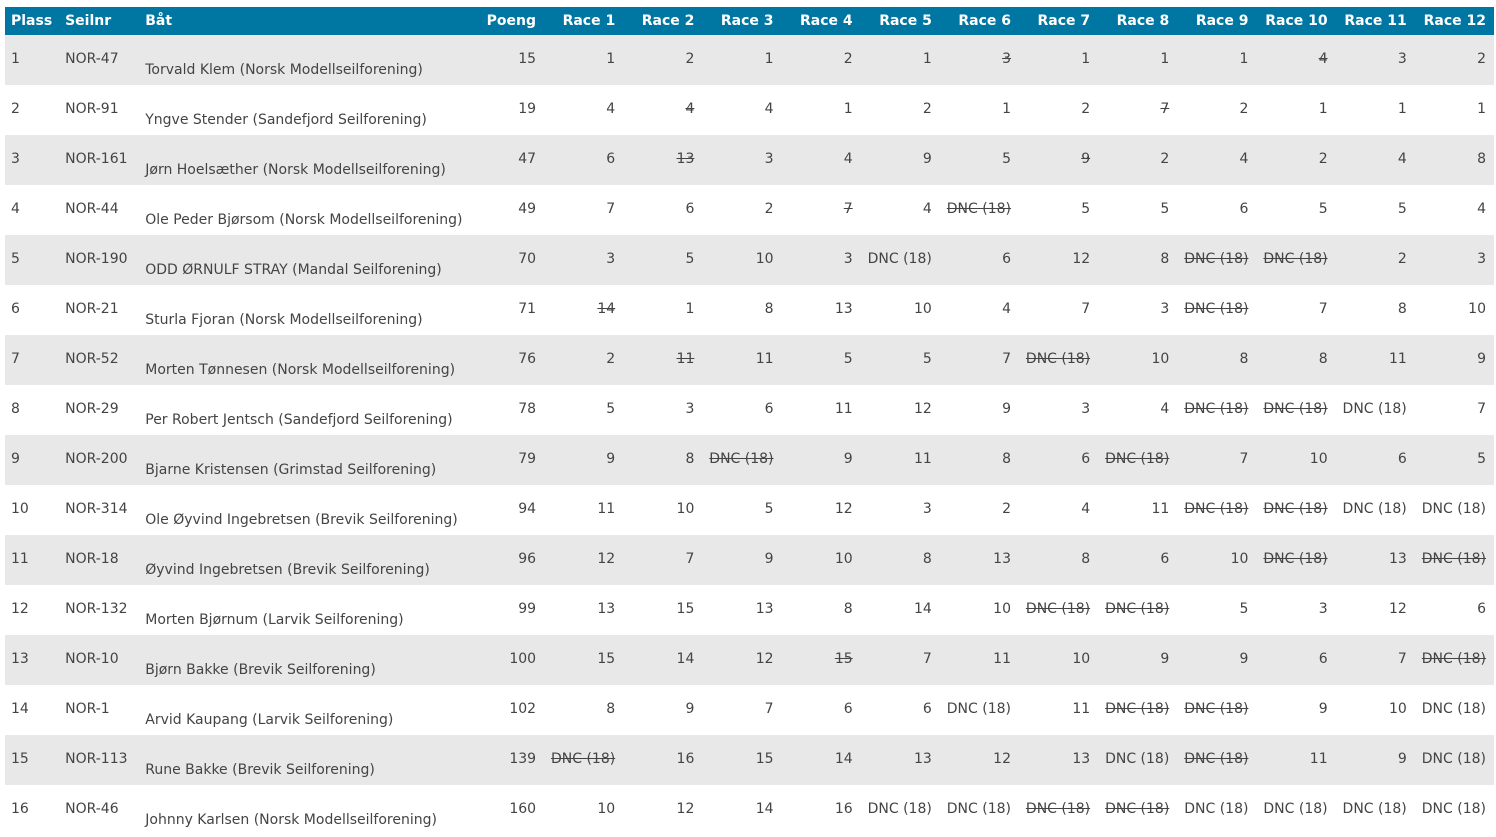 Image resolution: width=1496 pixels, height=837 pixels. What do you see at coordinates (583, 810) in the screenshot?
I see `cell-race-1: 10` at bounding box center [583, 810].